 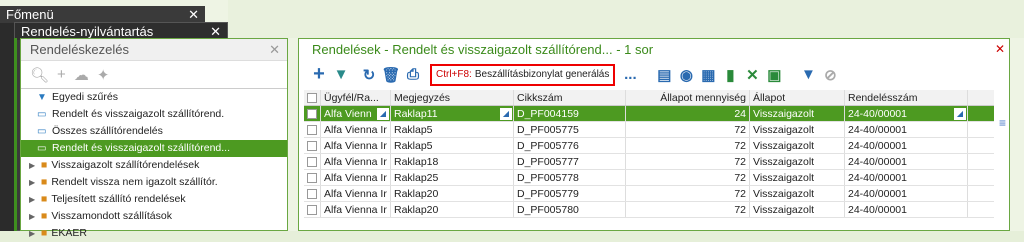 I want to click on table-cell: Raklap25, so click(x=452, y=177).